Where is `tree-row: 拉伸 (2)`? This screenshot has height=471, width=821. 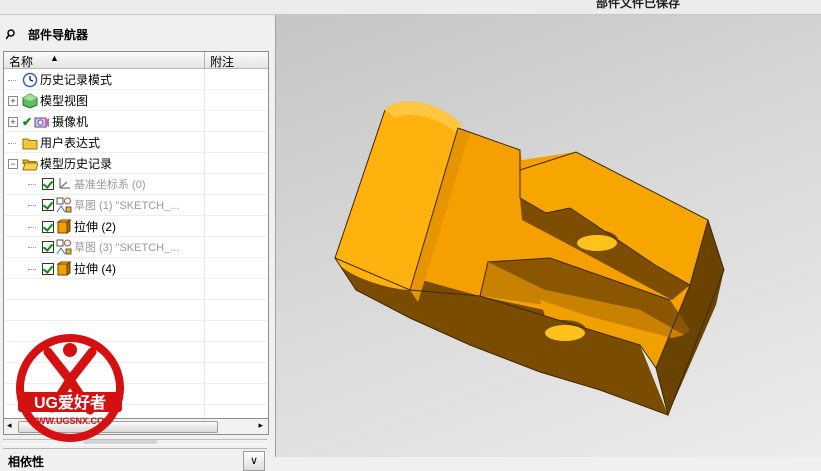 tree-row: 拉伸 (2) is located at coordinates (136, 226).